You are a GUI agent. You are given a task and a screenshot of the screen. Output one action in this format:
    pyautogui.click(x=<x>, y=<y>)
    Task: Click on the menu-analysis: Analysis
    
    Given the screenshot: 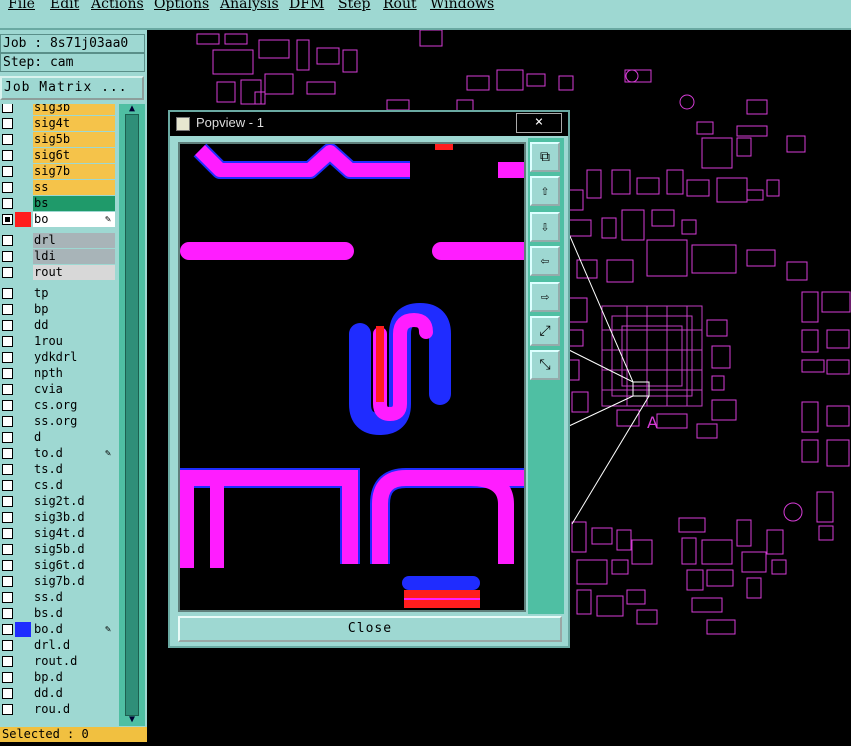 What is the action you would take?
    pyautogui.click(x=249, y=6)
    